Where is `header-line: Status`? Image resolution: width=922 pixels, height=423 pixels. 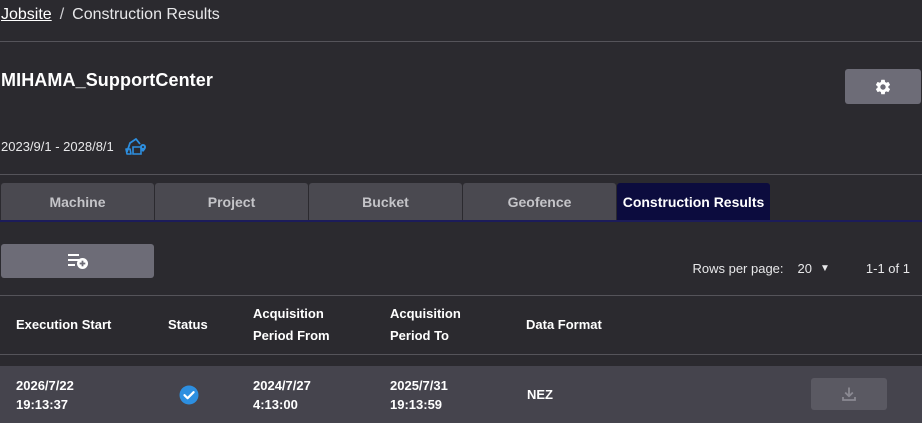 header-line: Status is located at coordinates (188, 324).